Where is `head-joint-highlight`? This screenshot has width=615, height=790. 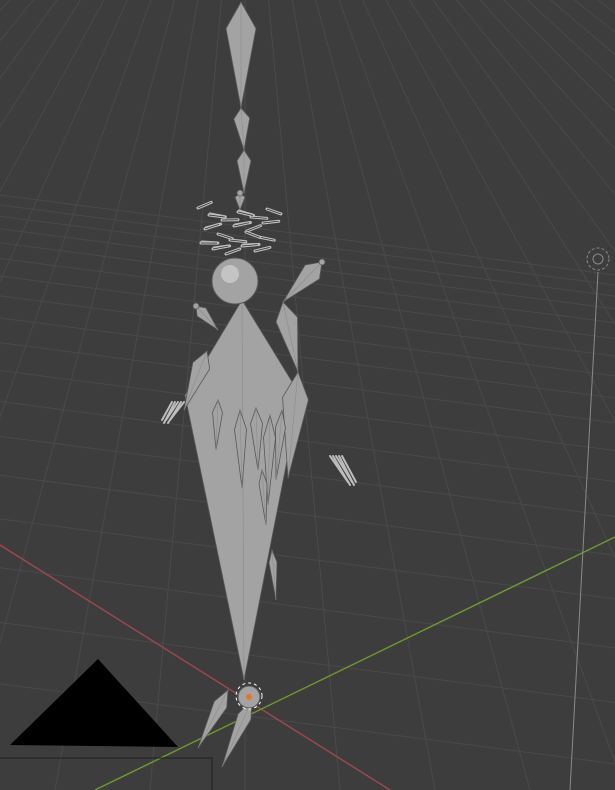 head-joint-highlight is located at coordinates (230, 274).